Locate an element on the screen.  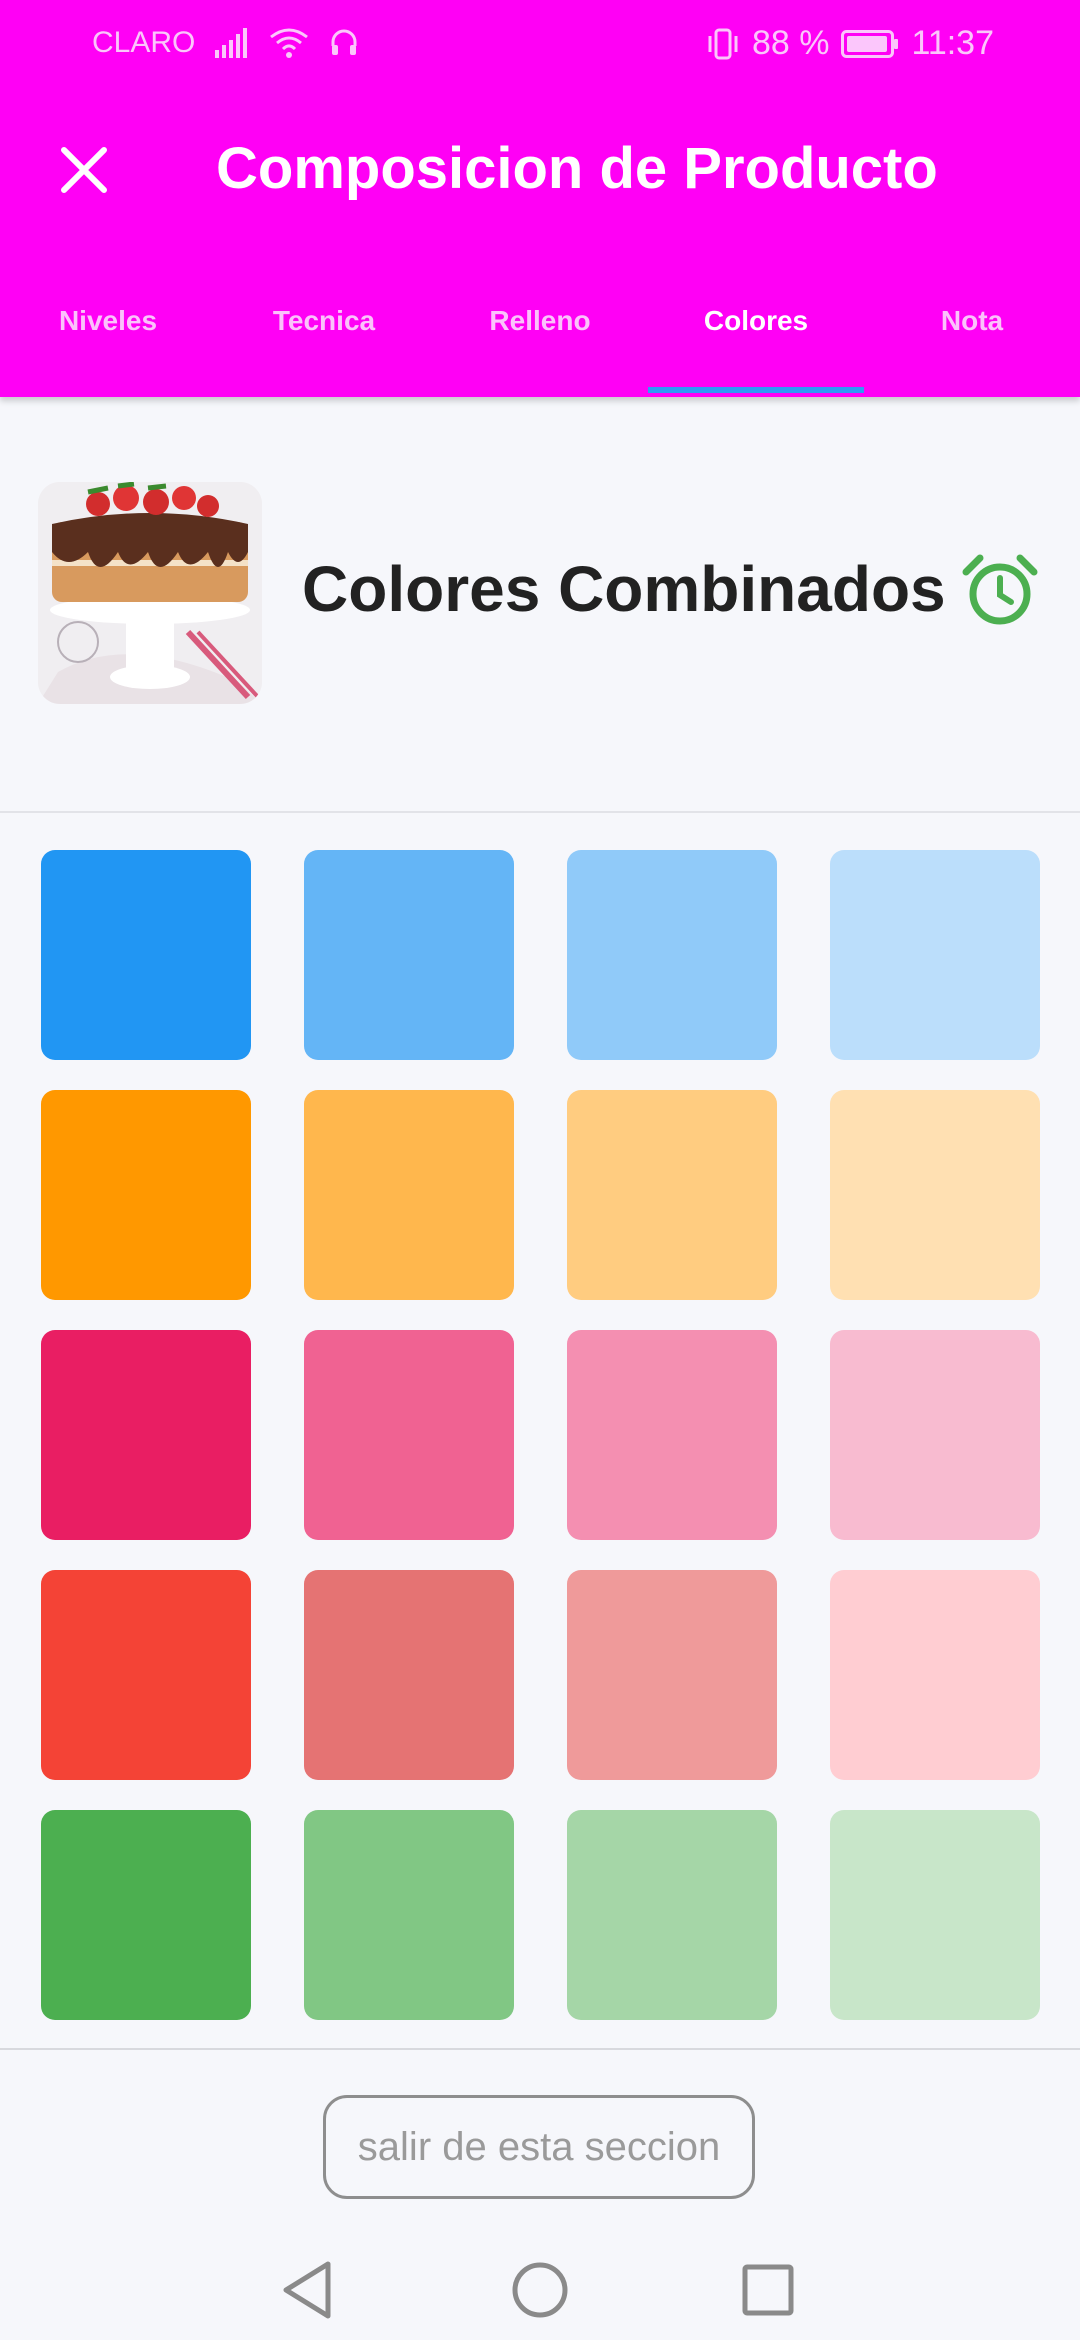
wifi-icon is located at coordinates (289, 43).